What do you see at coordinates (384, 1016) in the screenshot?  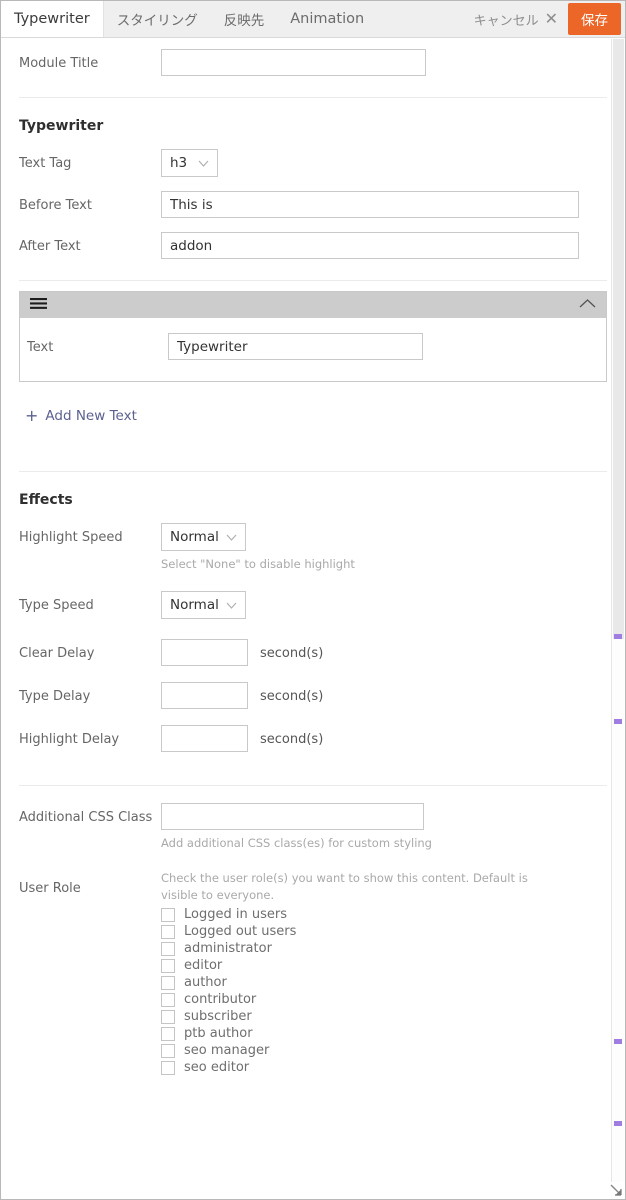 I see `user-role-option: subscriber` at bounding box center [384, 1016].